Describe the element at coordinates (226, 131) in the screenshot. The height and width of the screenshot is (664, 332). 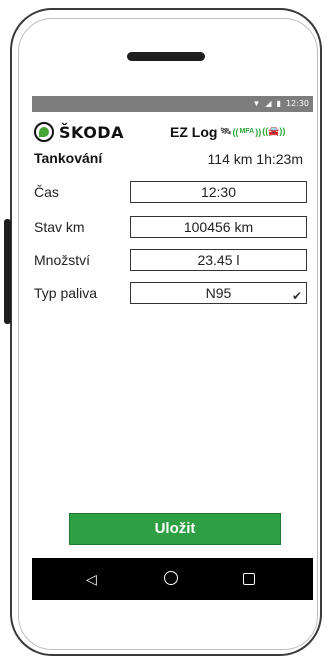
I see `satellite-icon: 🛰` at that location.